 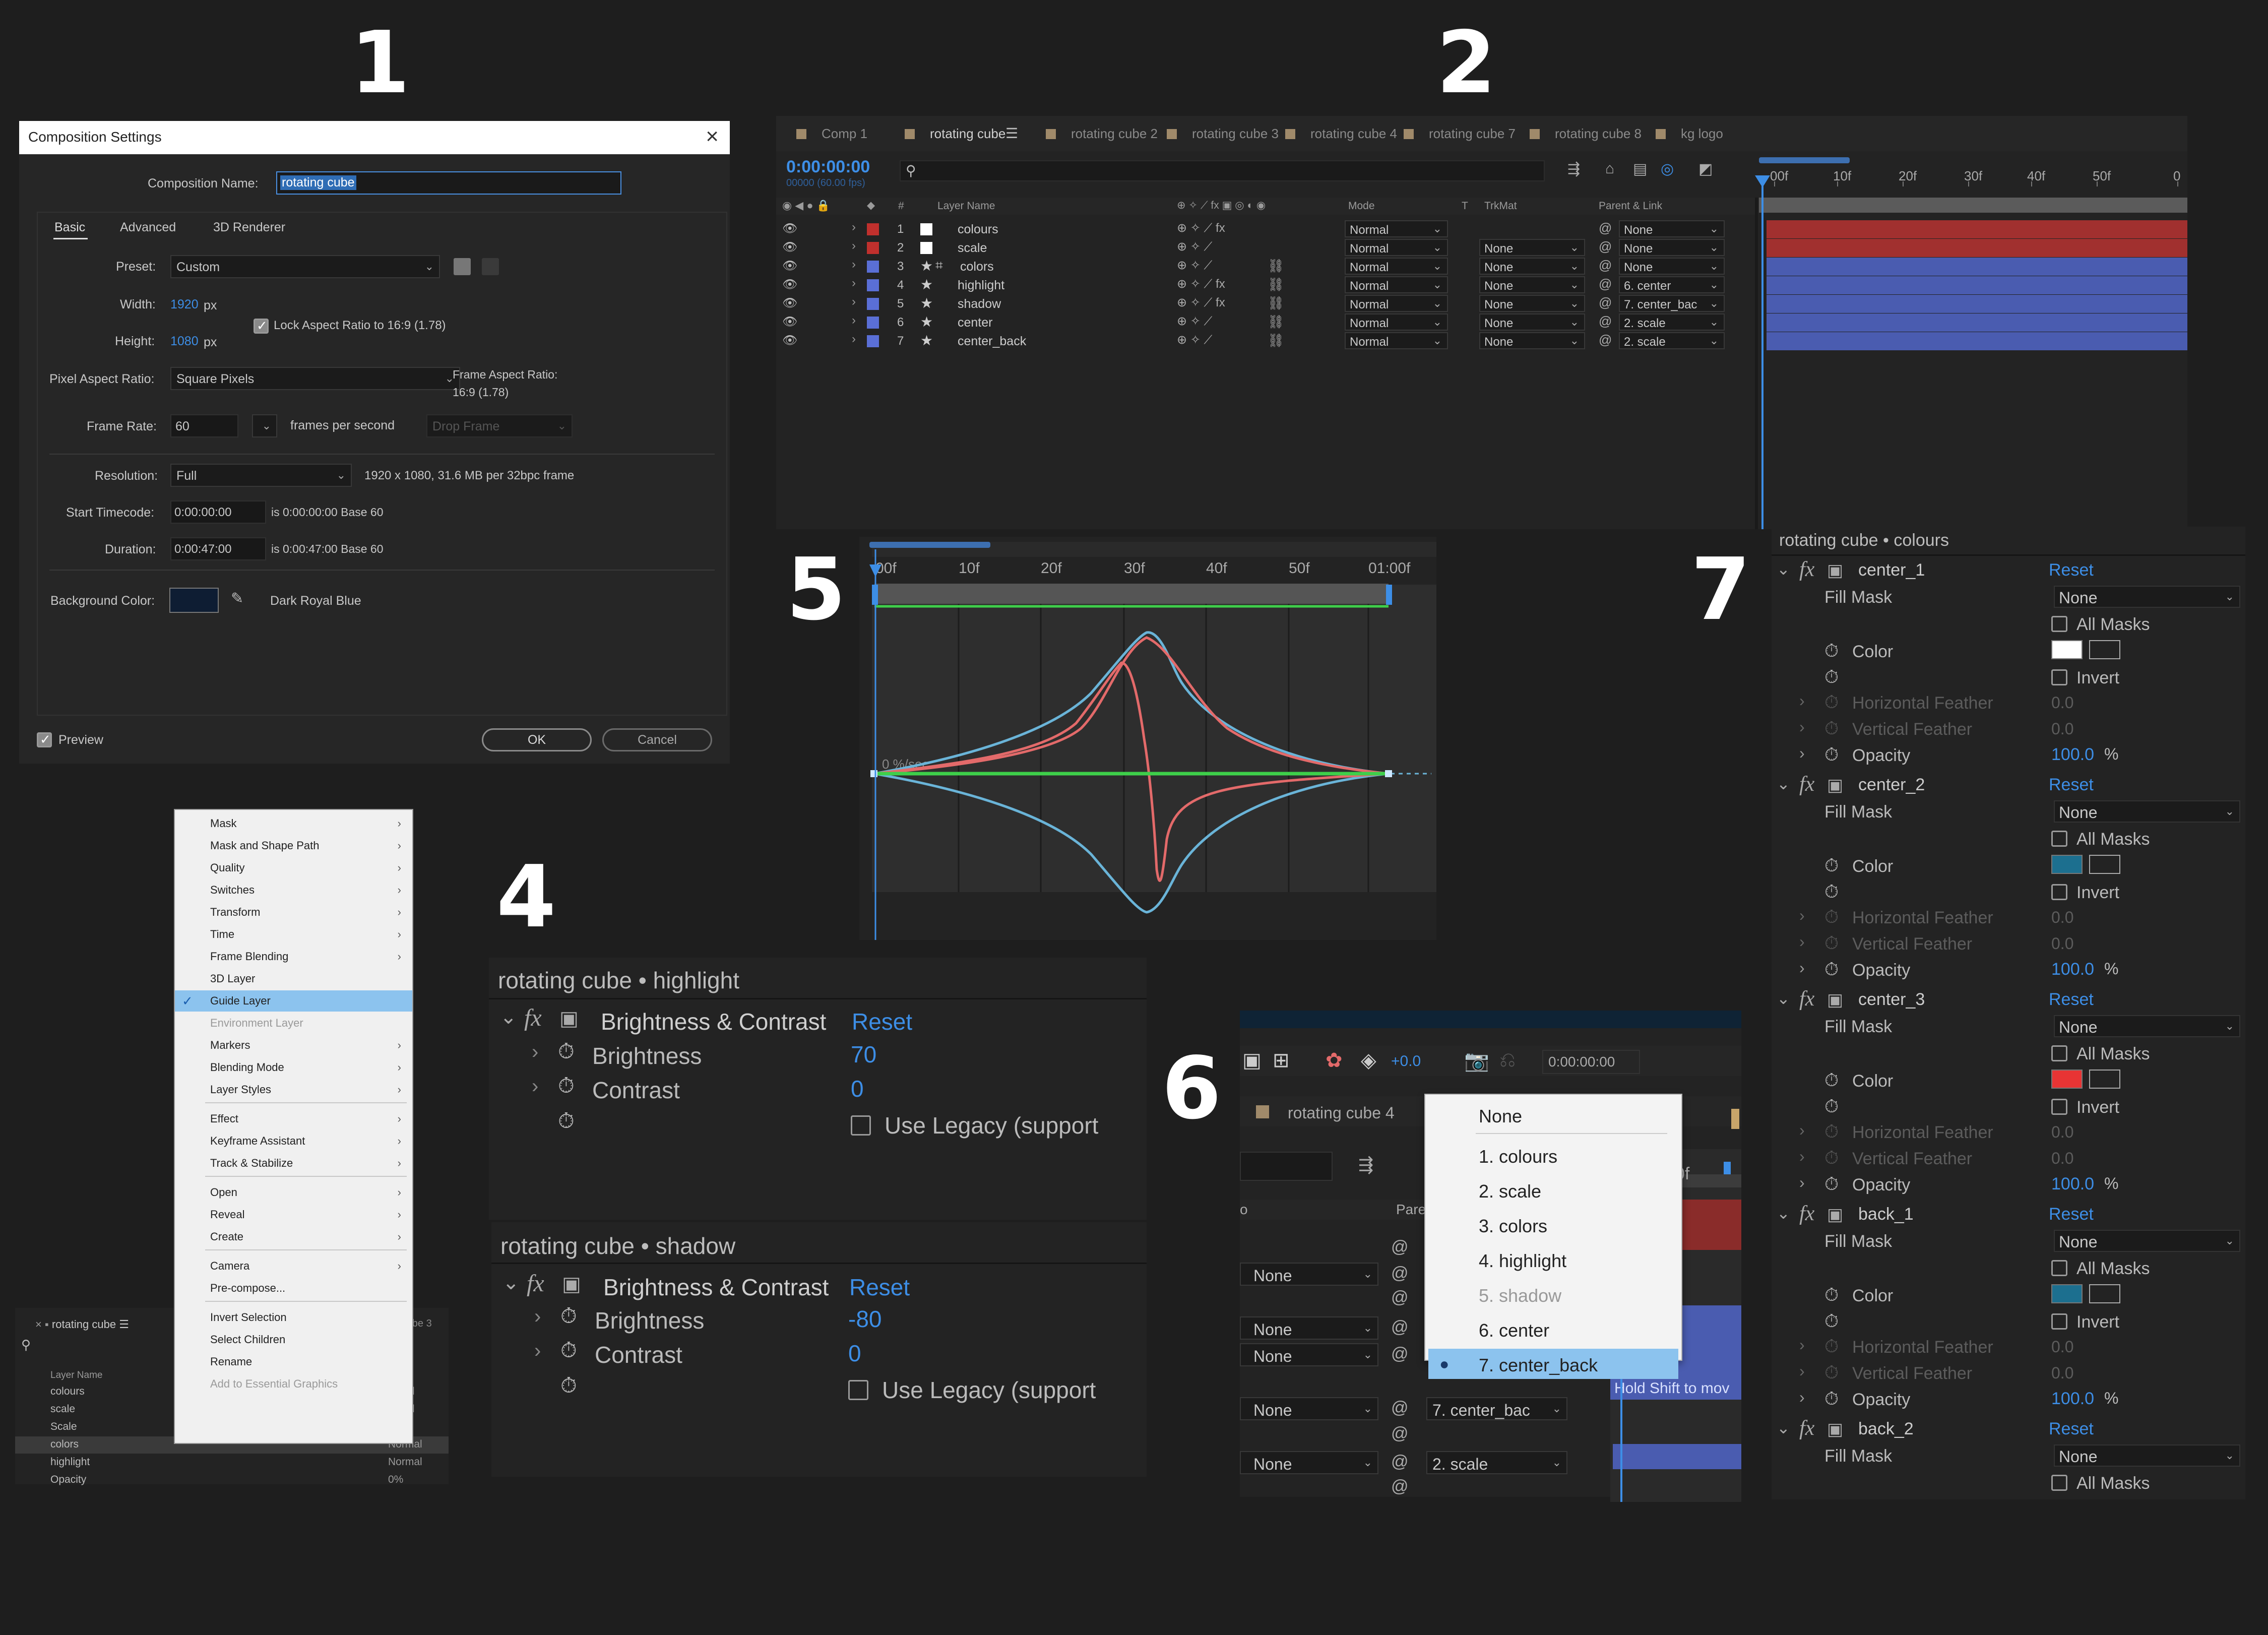 I want to click on layer-name: center, so click(x=975, y=323).